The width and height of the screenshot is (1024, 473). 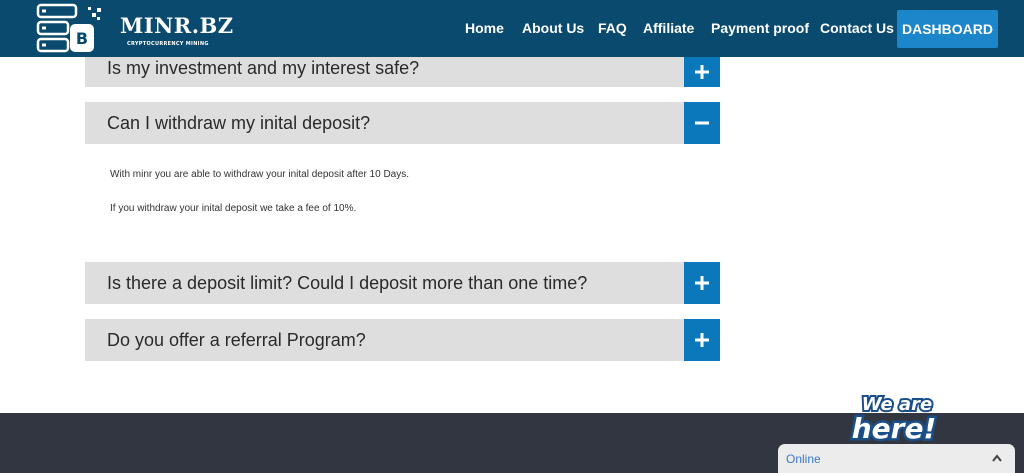 I want to click on brand-tagline: CRYPTOCURRENCY MINING, so click(x=168, y=44).